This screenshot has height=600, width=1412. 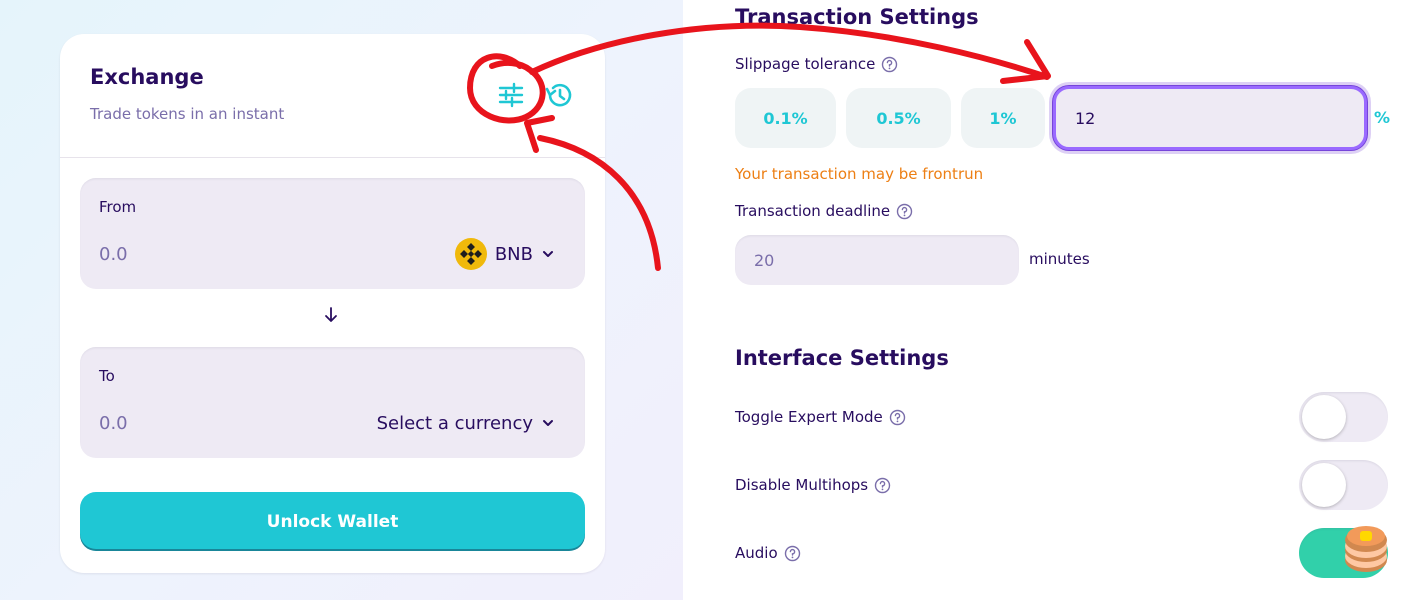 I want to click on bnb-logo-icon, so click(x=470, y=254).